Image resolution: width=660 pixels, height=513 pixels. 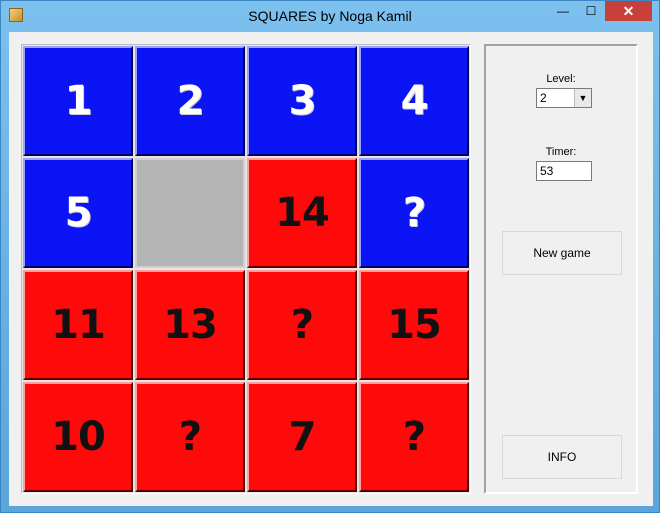 What do you see at coordinates (582, 98) in the screenshot?
I see `chevron-down-icon: ▼` at bounding box center [582, 98].